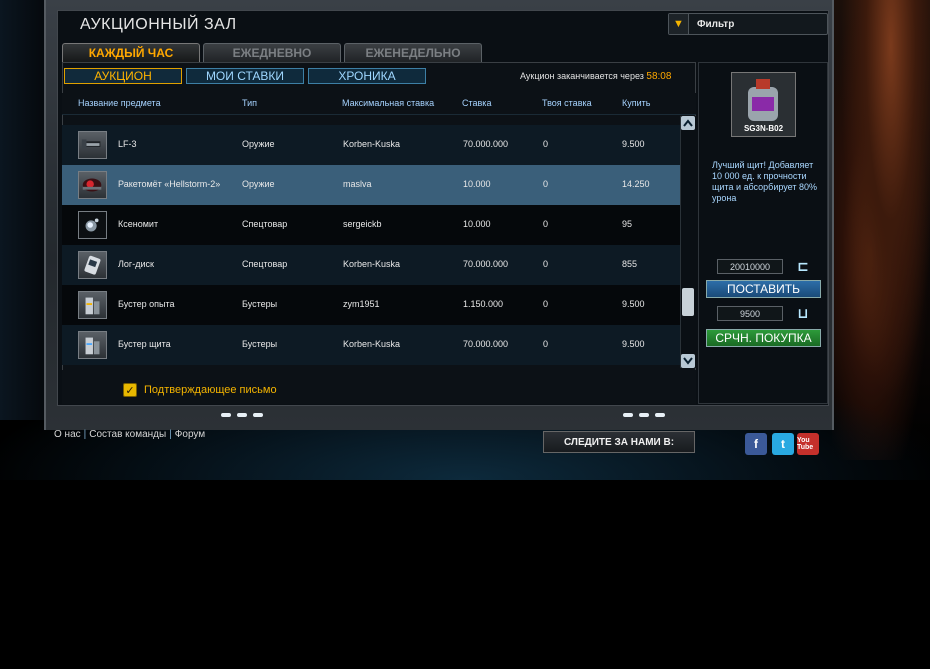  Describe the element at coordinates (123, 76) in the screenshot. I see `subtab-auction: АУКЦИОН` at that location.